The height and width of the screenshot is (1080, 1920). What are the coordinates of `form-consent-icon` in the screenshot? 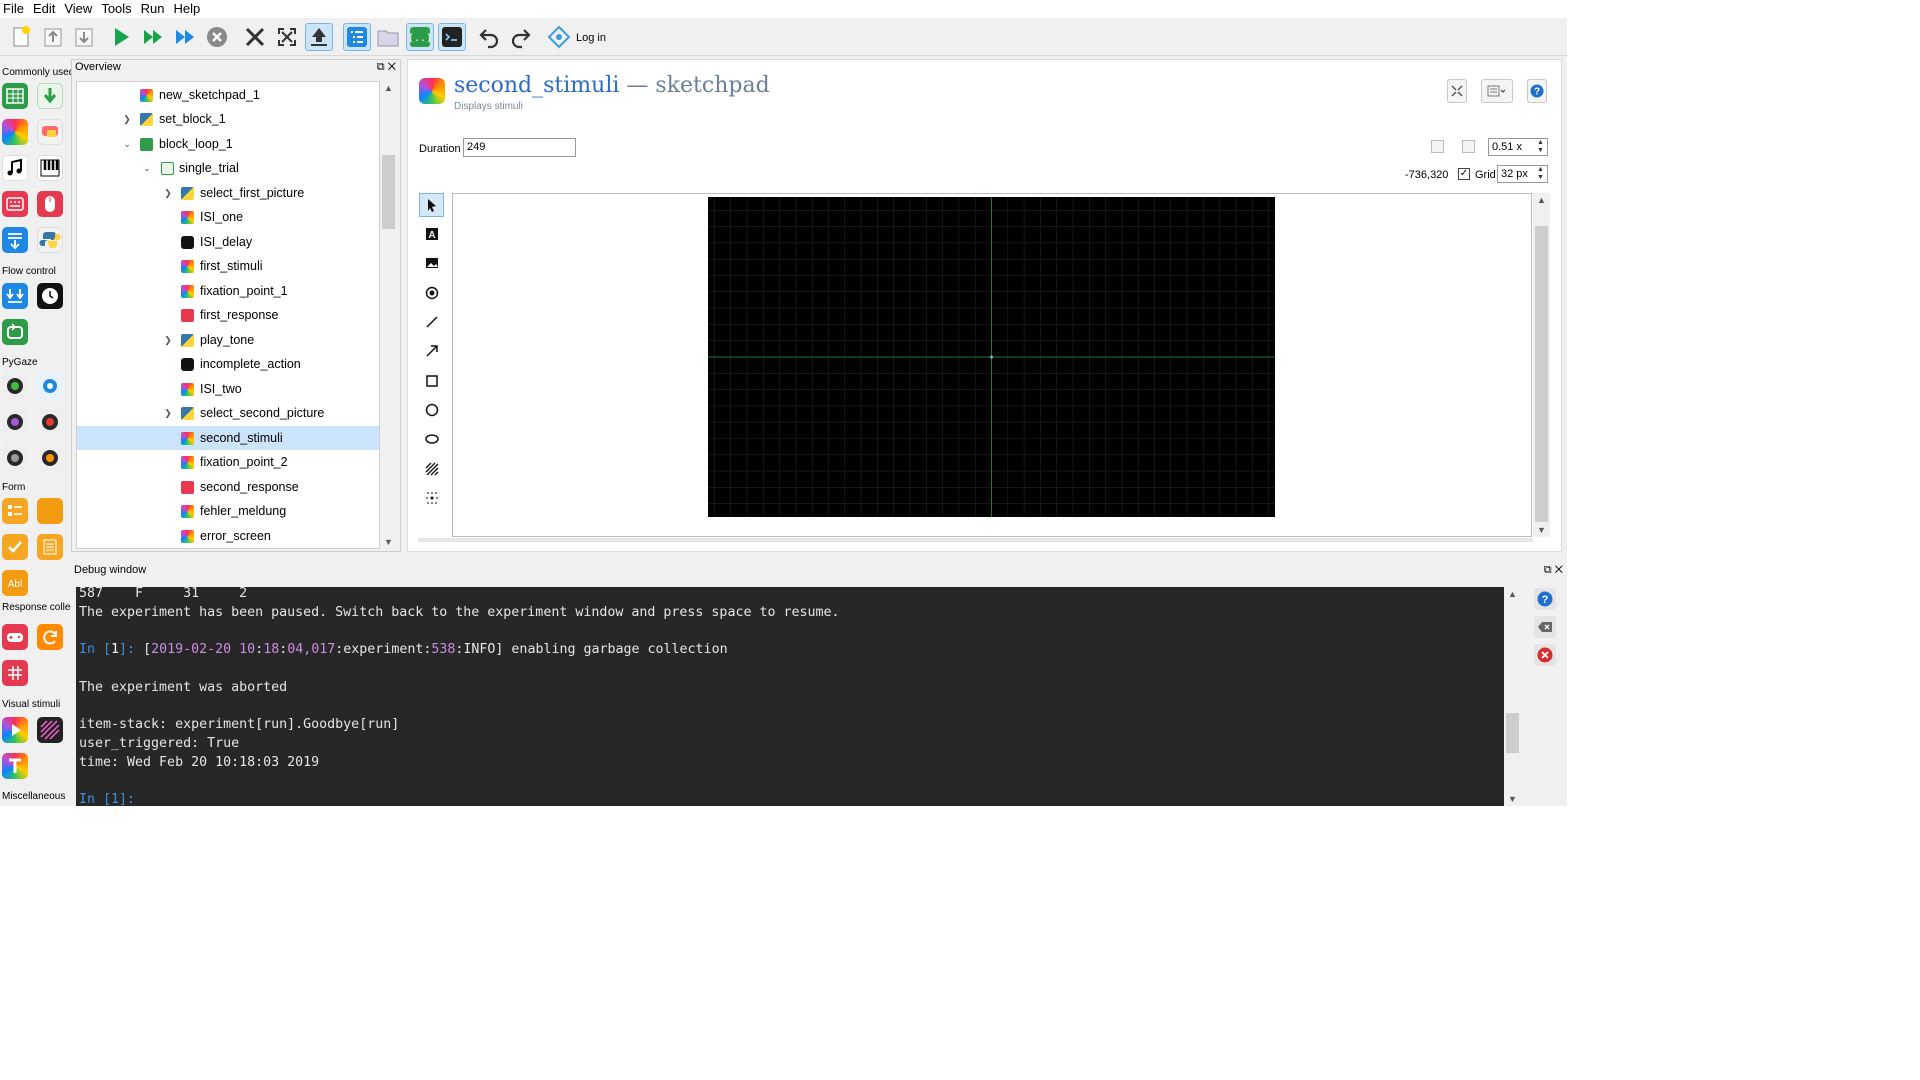 It's located at (15, 547).